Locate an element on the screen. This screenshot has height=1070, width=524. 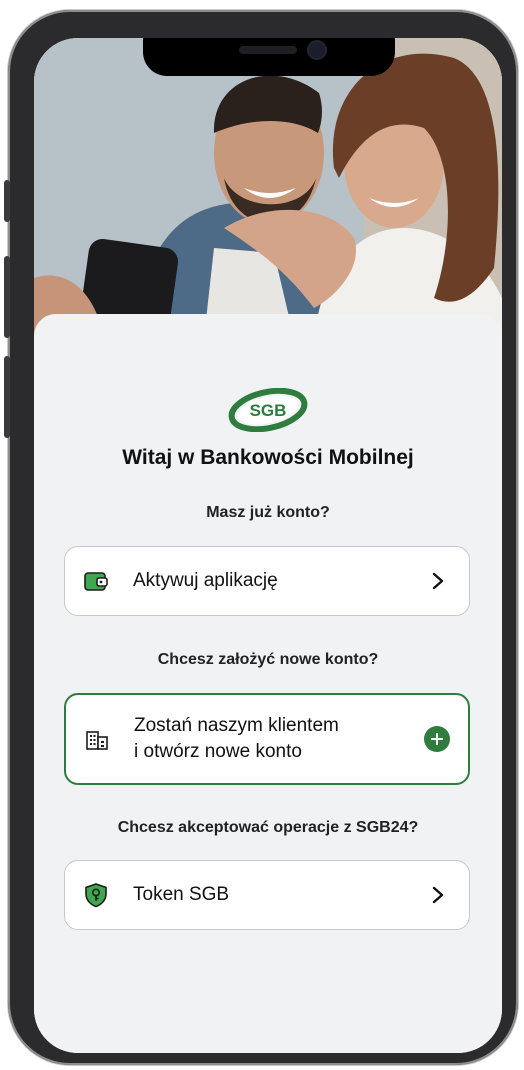
mute-switch is located at coordinates (7, 201).